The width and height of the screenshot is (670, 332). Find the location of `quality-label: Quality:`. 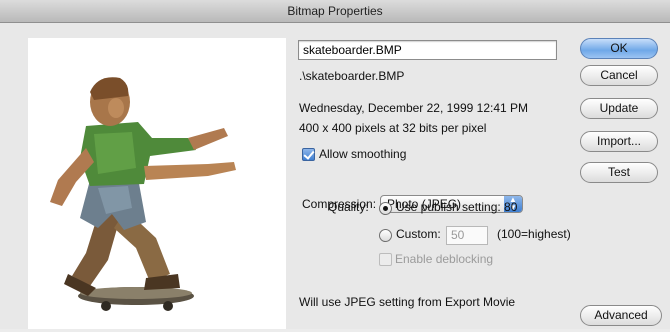

quality-label: Quality: is located at coordinates (348, 207).